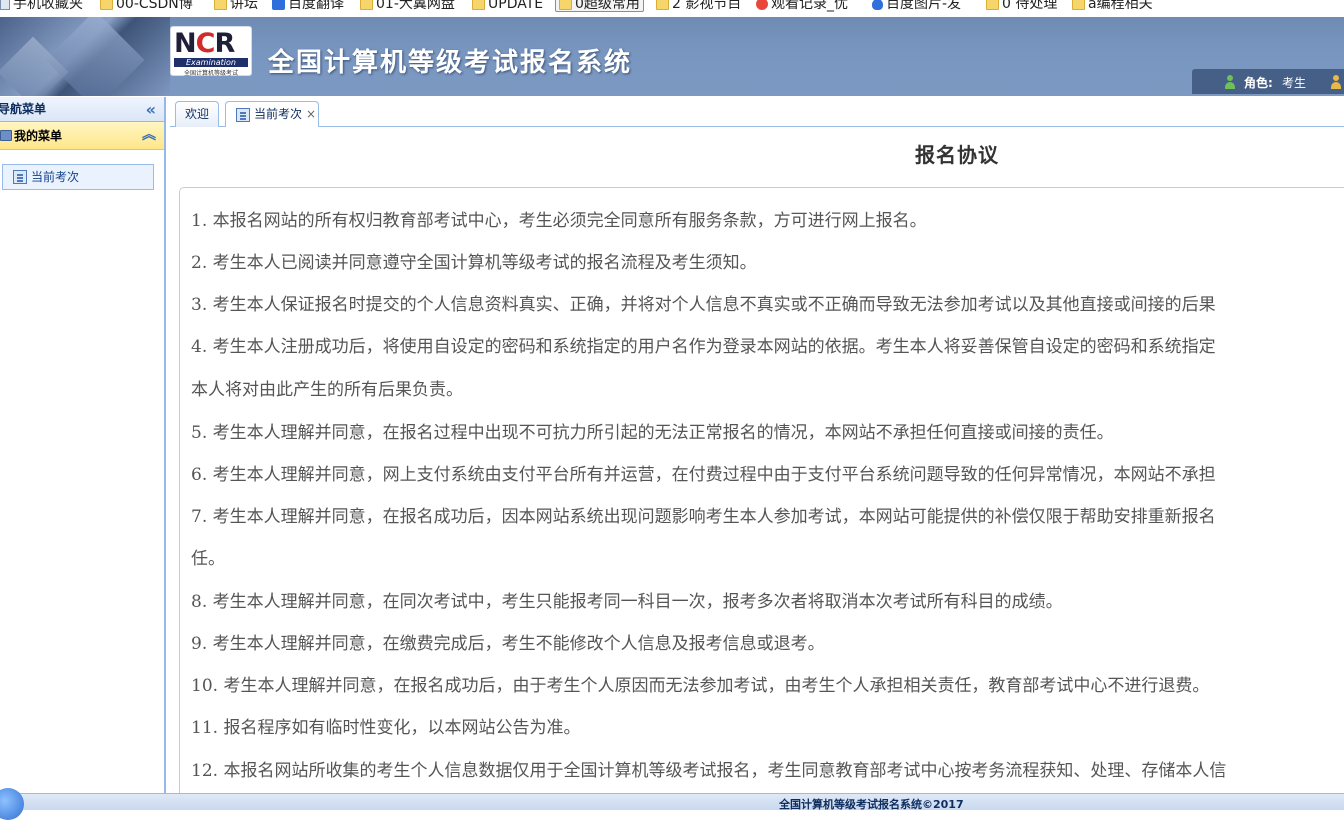 This screenshot has width=1344, height=820. I want to click on logo-tagline: 全国计算机等级考试, so click(210, 73).